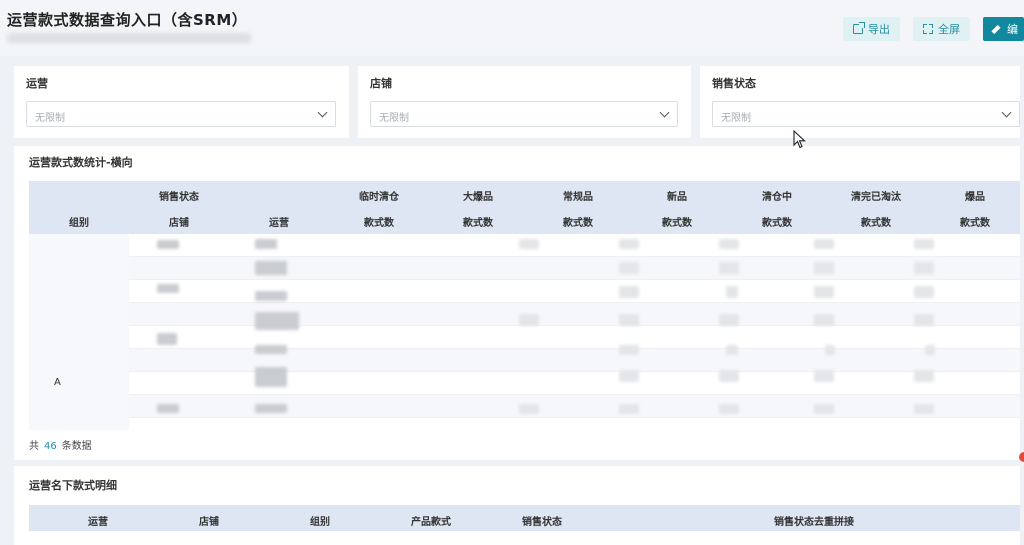 The height and width of the screenshot is (545, 1024). Describe the element at coordinates (542, 522) in the screenshot. I see `detail-header-sales-status: 销售状态` at that location.